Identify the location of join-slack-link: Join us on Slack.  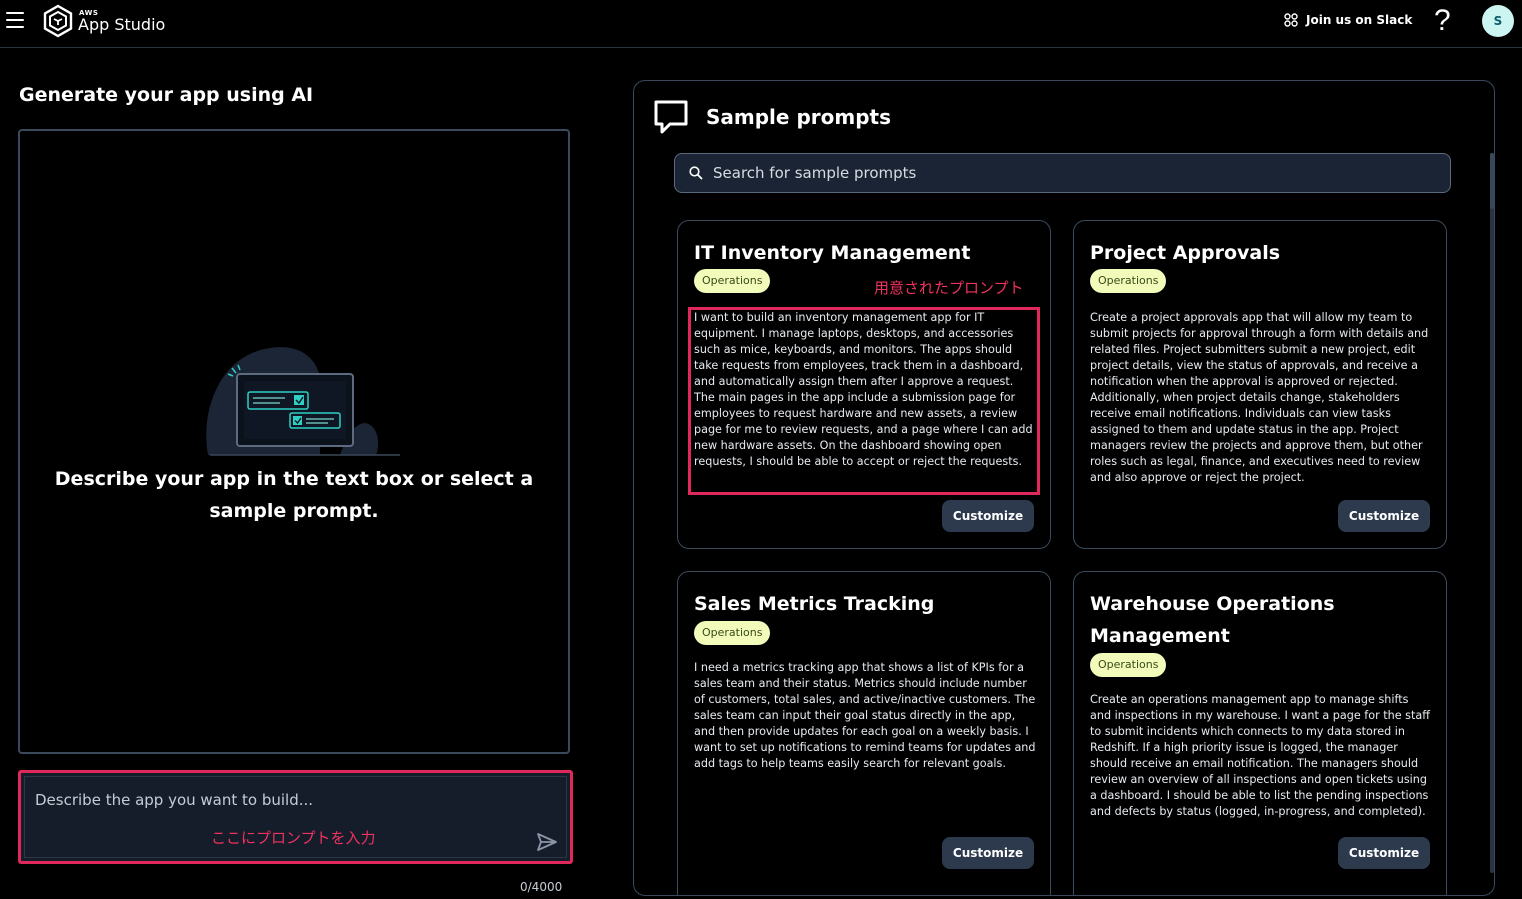
(1348, 20).